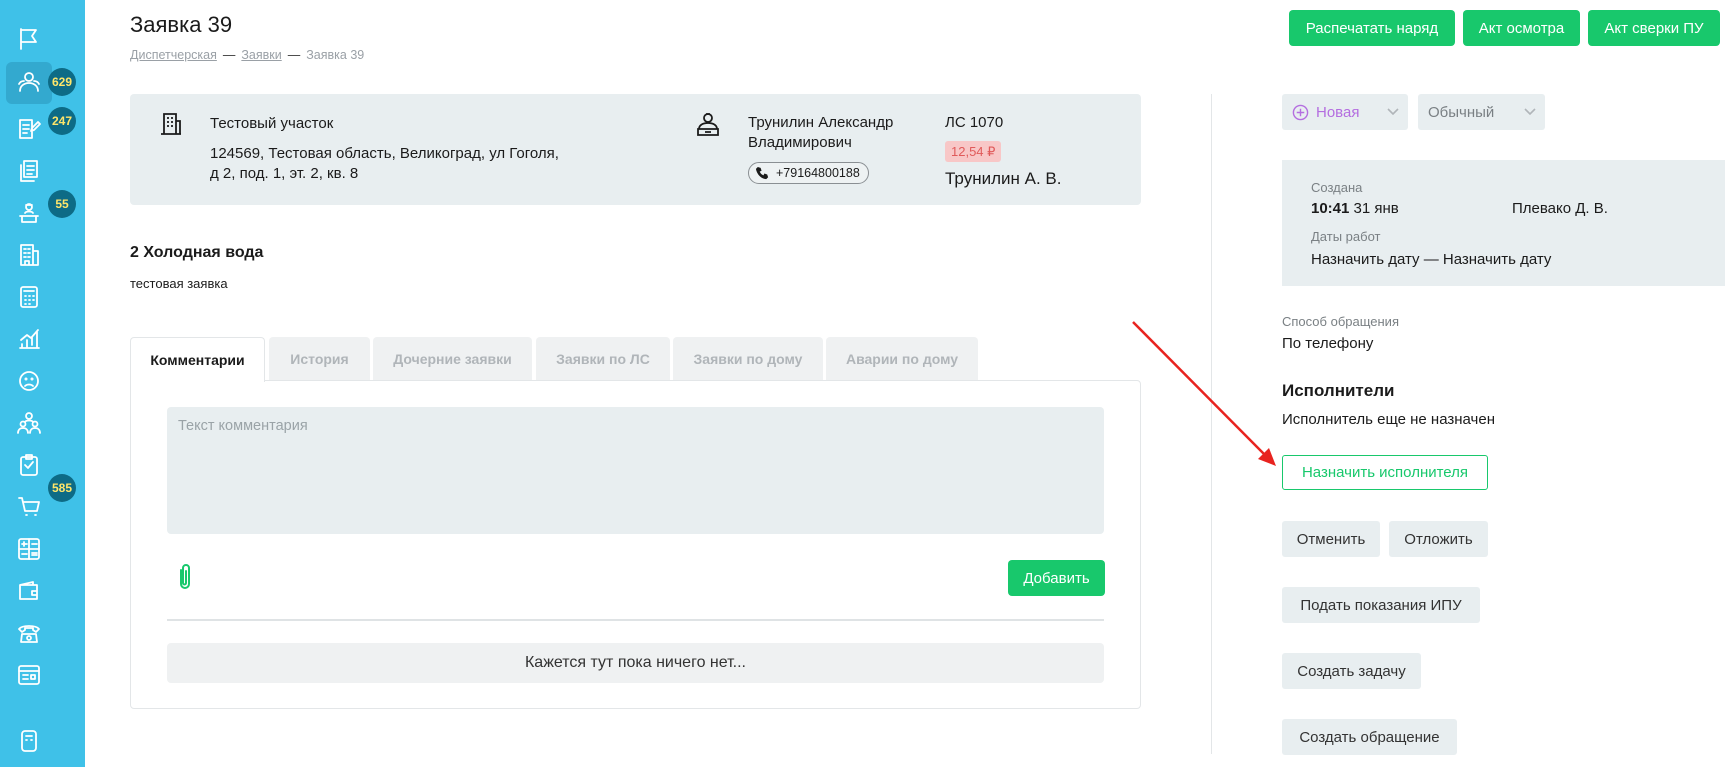  I want to click on priority-select: Обычный, so click(1481, 112).